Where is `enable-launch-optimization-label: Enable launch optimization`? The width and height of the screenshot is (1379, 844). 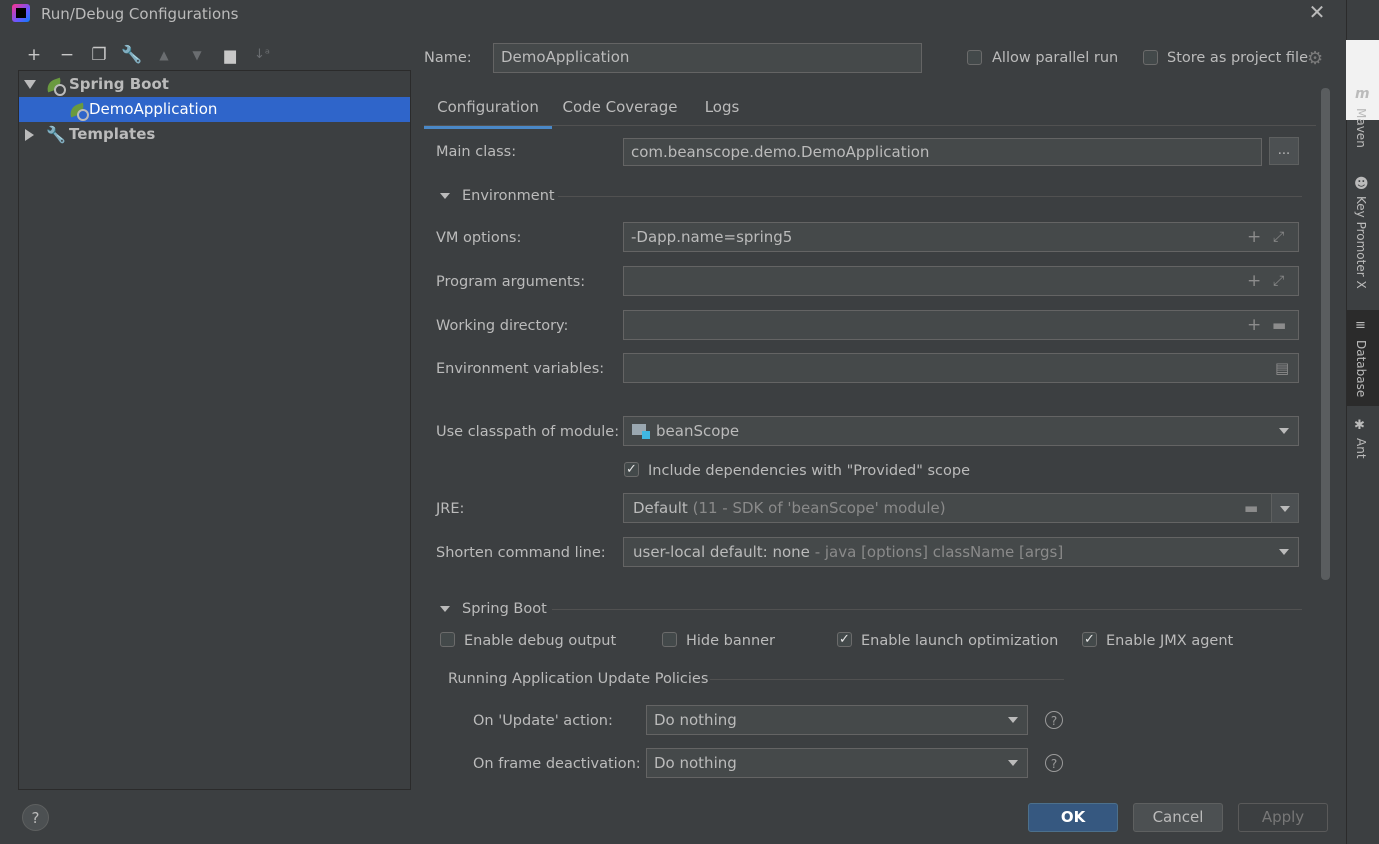
enable-launch-optimization-label: Enable launch optimization is located at coordinates (960, 641).